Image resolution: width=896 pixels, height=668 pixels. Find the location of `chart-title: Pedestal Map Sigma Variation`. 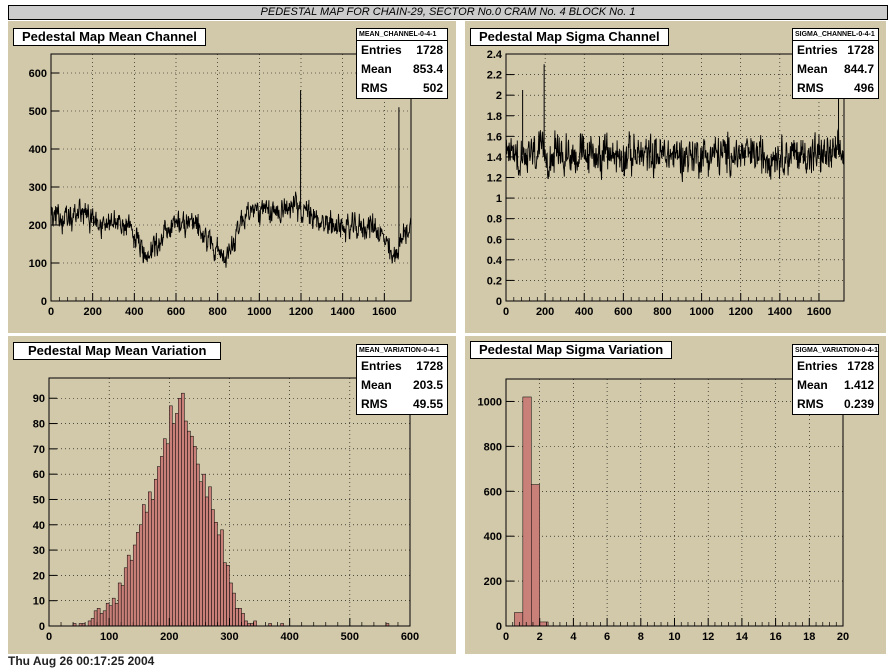

chart-title: Pedestal Map Sigma Variation is located at coordinates (571, 350).